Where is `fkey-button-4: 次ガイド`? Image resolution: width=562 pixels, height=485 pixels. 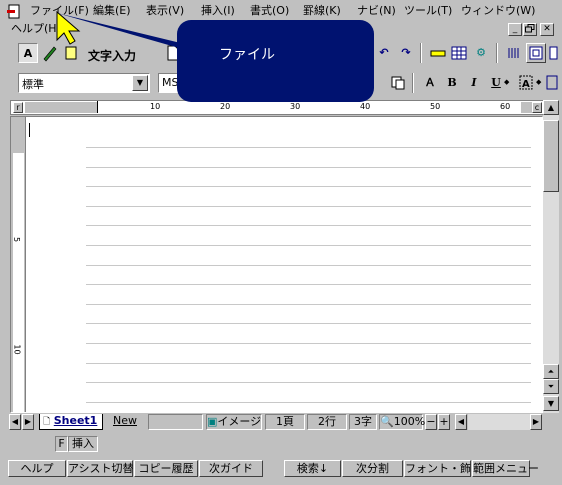
fkey-button-4: 次ガイド is located at coordinates (231, 468).